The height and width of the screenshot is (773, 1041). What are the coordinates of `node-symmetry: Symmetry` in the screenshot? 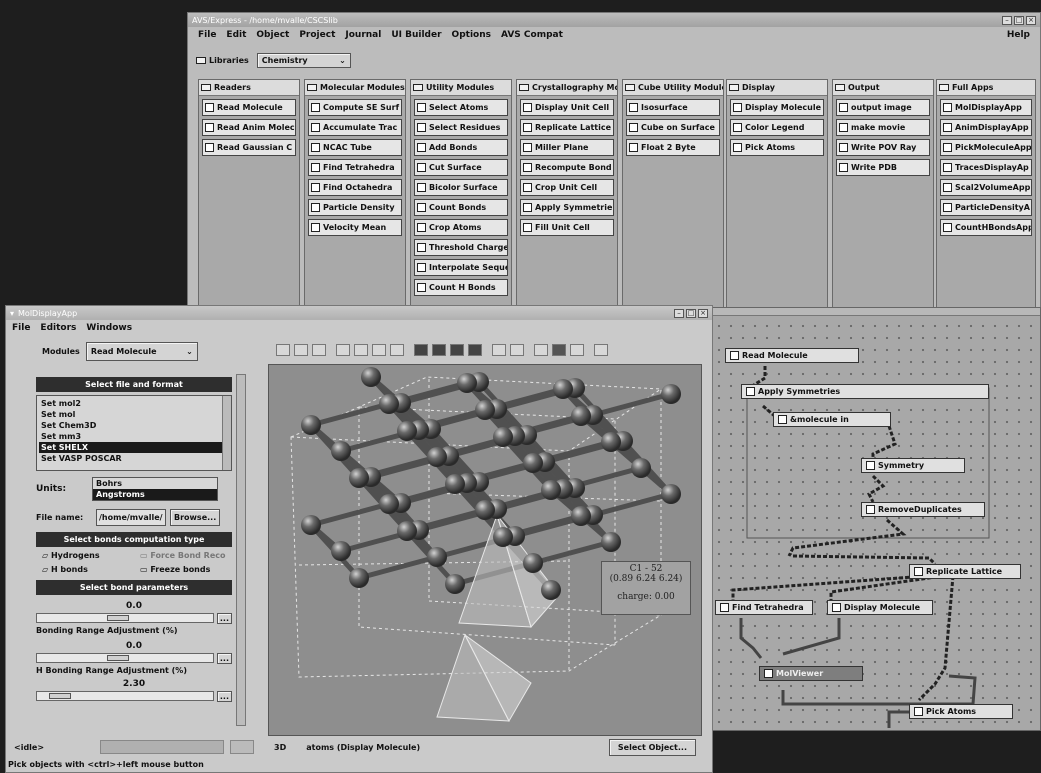 It's located at (913, 465).